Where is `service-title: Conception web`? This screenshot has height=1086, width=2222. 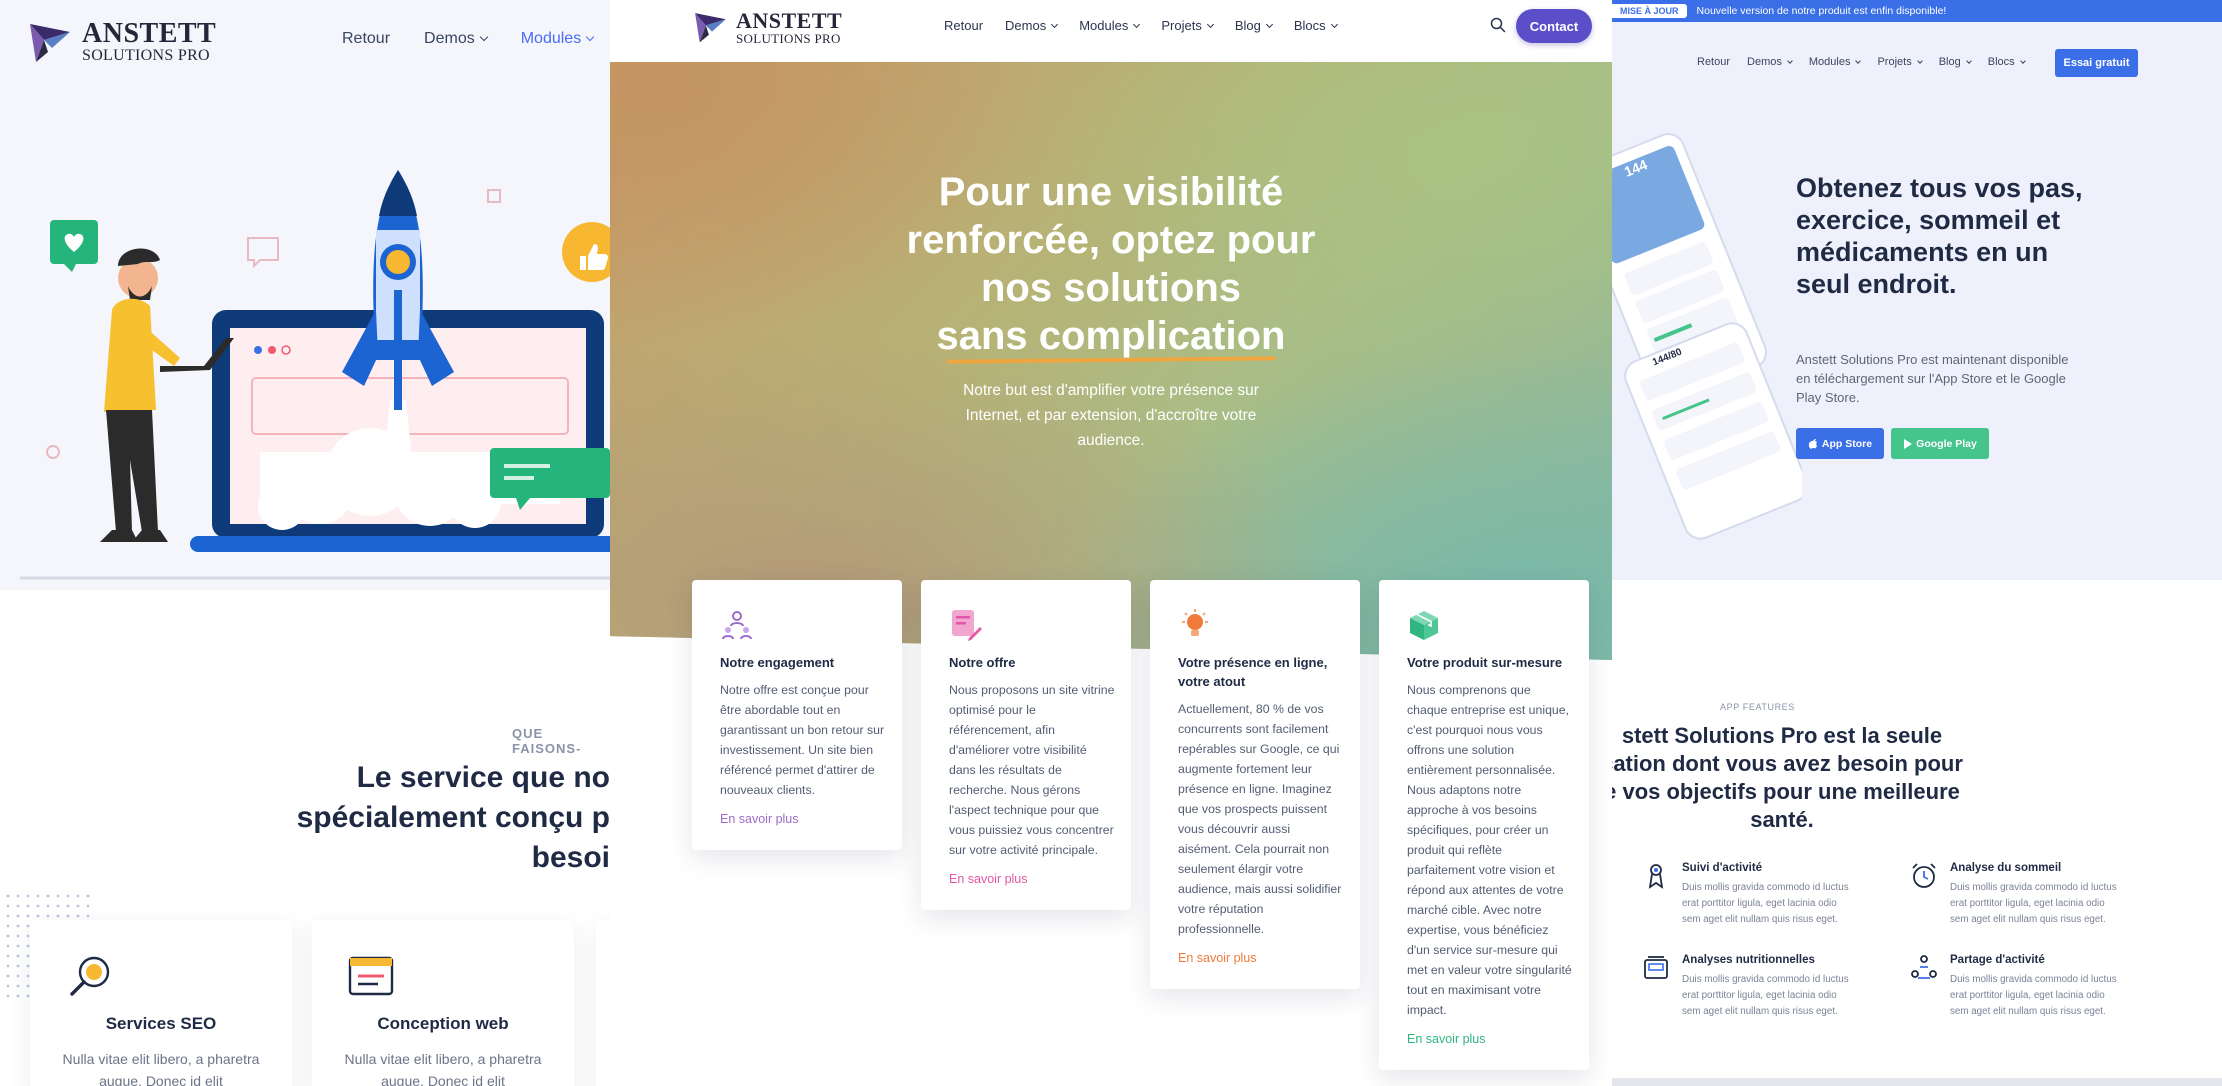 service-title: Conception web is located at coordinates (443, 1023).